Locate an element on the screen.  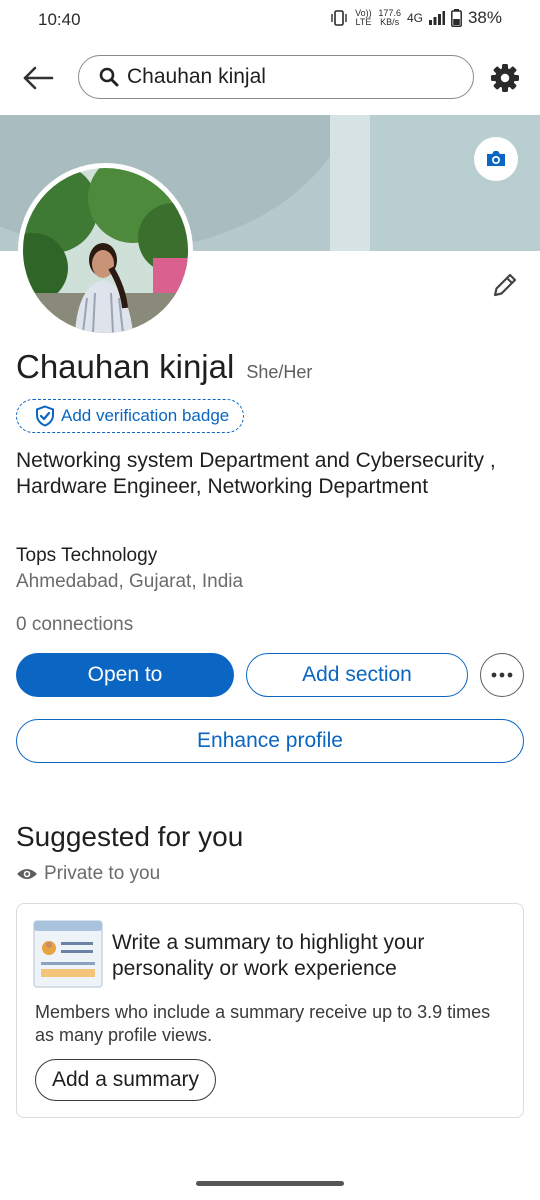
pencil-icon is located at coordinates (505, 285).